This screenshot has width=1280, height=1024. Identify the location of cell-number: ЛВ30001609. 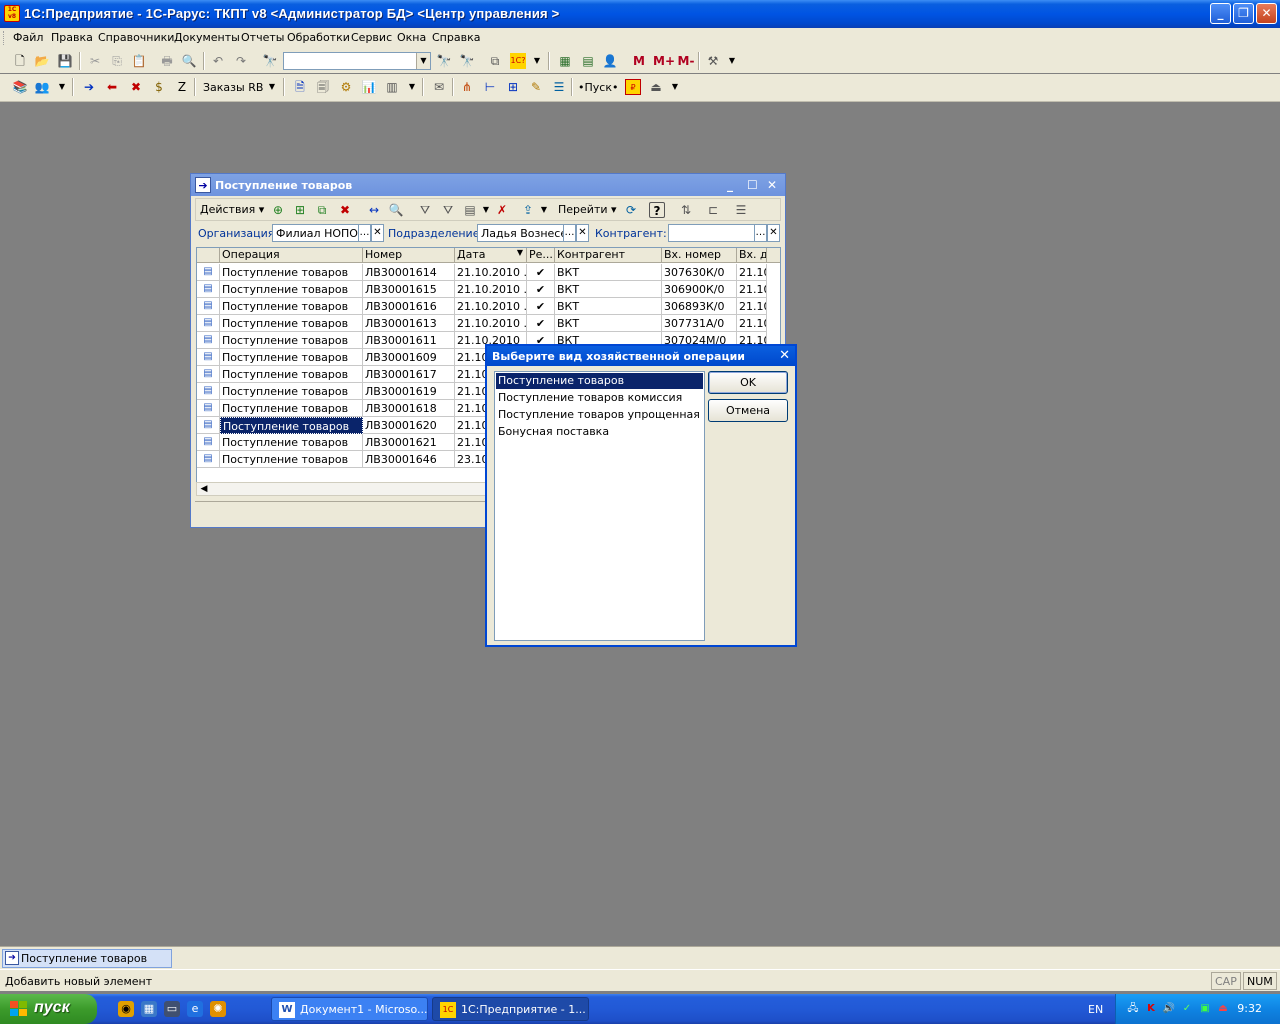
(409, 357).